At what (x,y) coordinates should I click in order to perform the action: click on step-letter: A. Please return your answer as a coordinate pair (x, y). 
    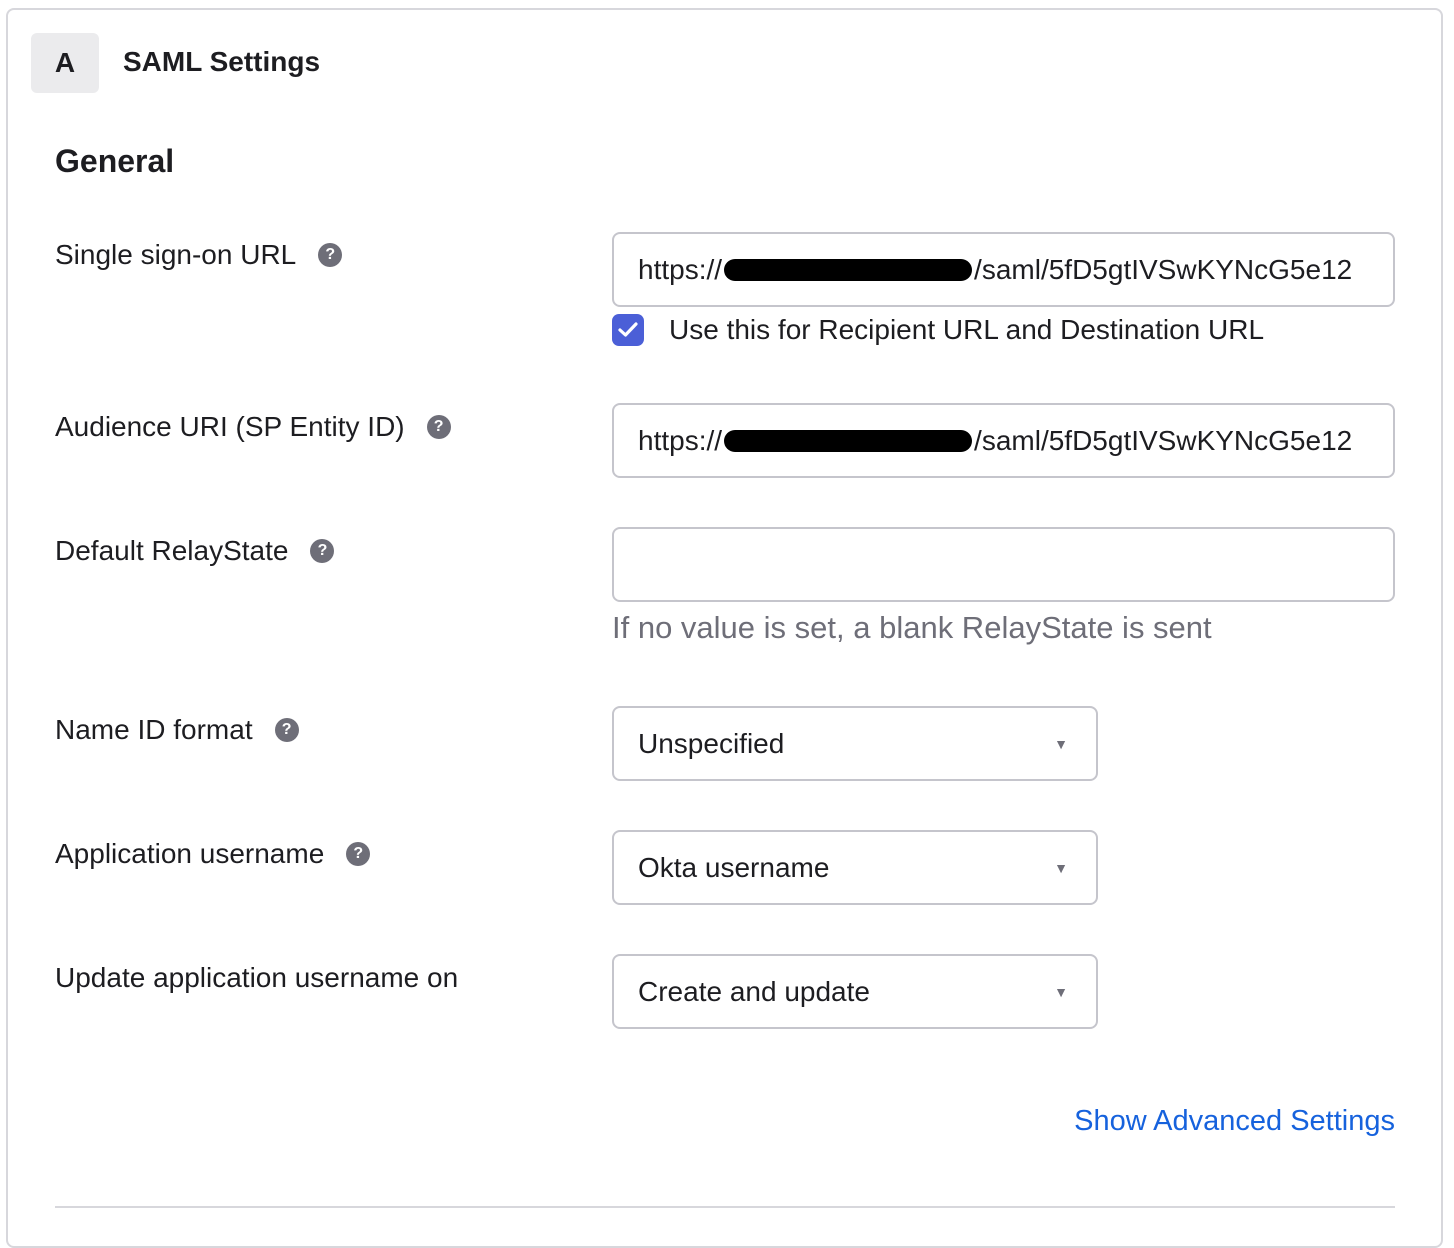
    Looking at the image, I should click on (65, 62).